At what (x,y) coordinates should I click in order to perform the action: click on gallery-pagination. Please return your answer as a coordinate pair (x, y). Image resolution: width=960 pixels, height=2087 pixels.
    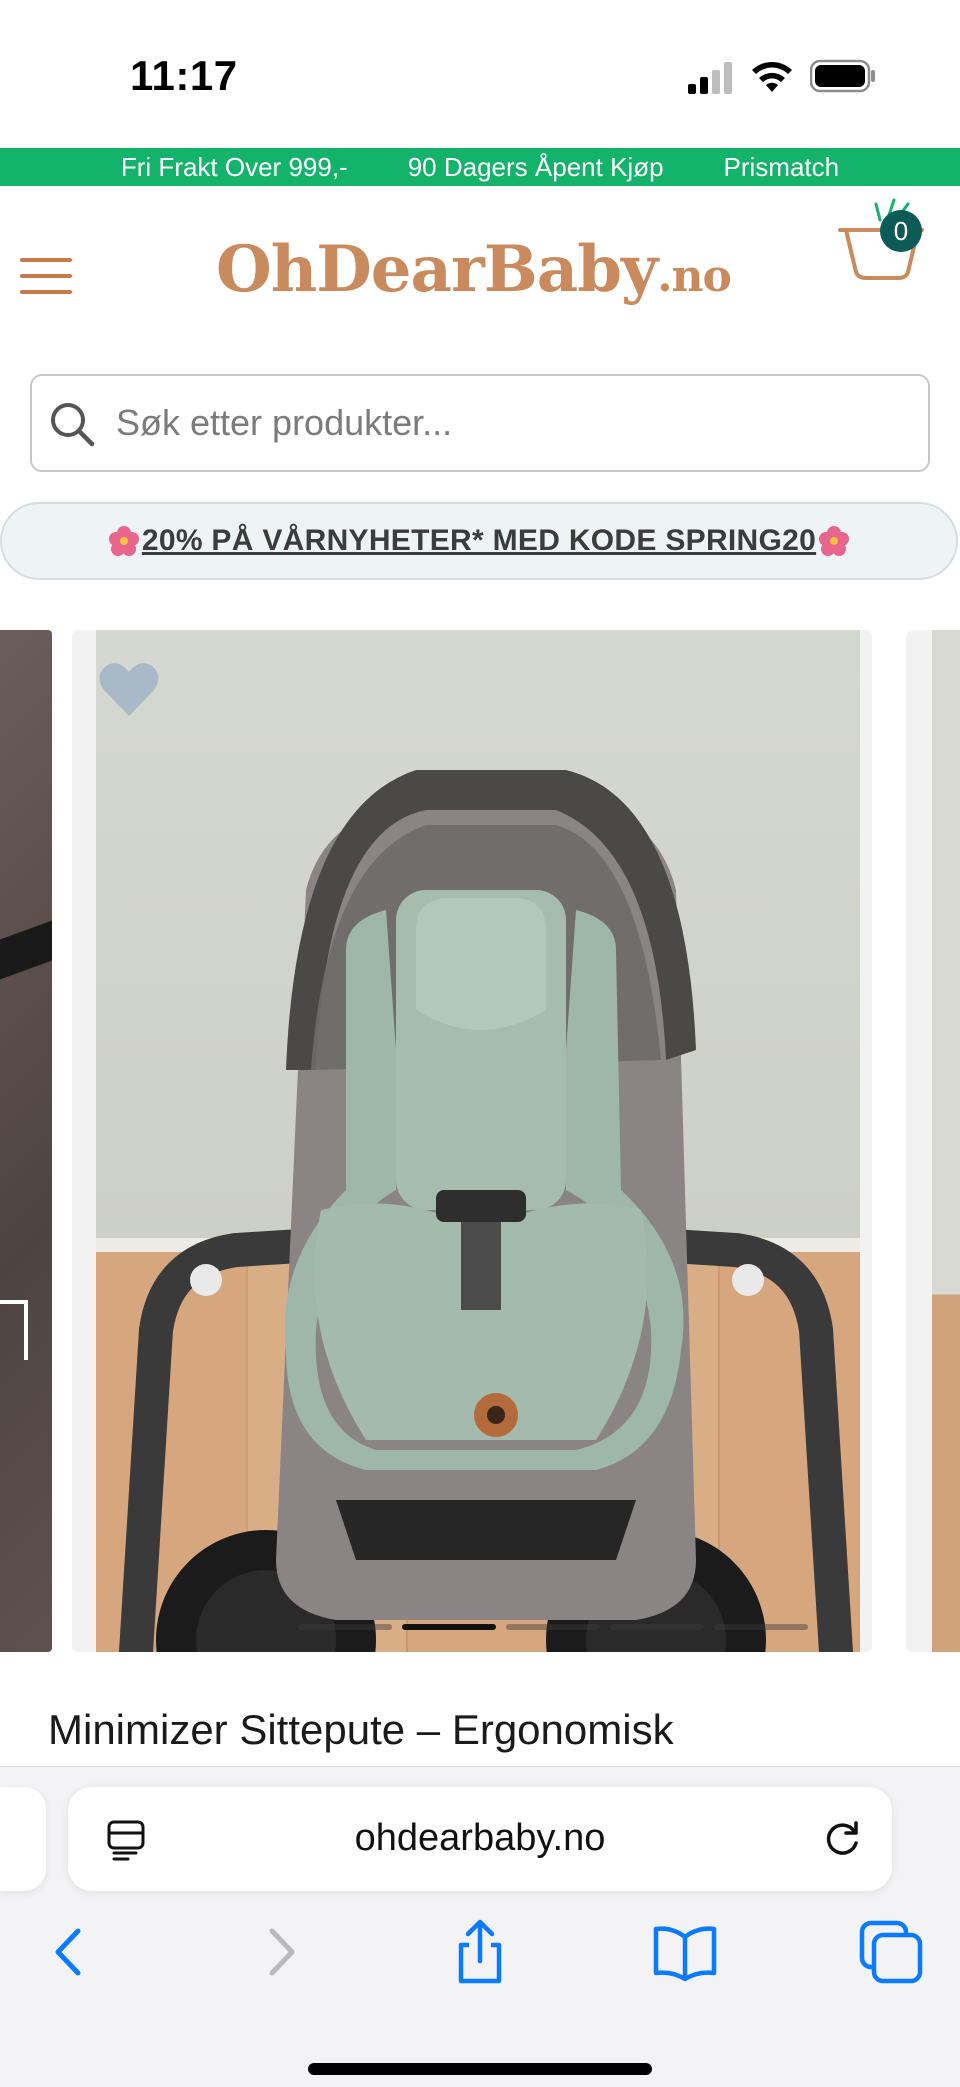
    Looking at the image, I should click on (553, 1628).